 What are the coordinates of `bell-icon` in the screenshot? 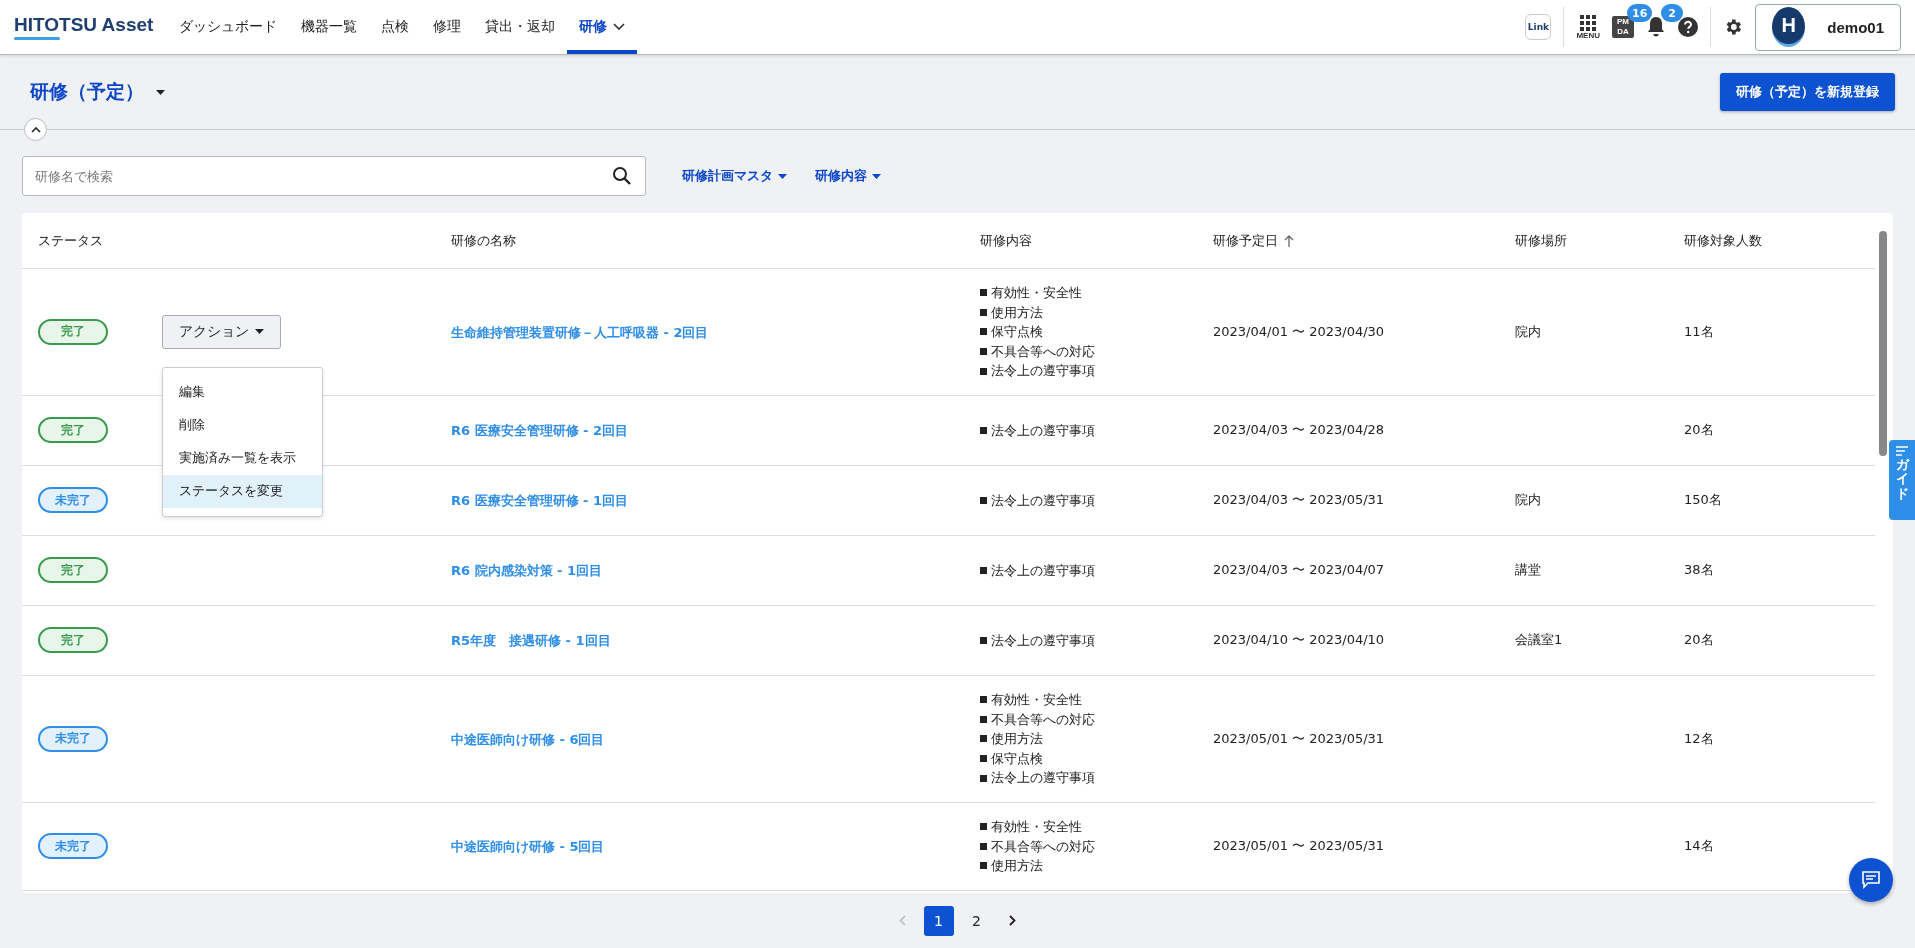 It's located at (1656, 27).